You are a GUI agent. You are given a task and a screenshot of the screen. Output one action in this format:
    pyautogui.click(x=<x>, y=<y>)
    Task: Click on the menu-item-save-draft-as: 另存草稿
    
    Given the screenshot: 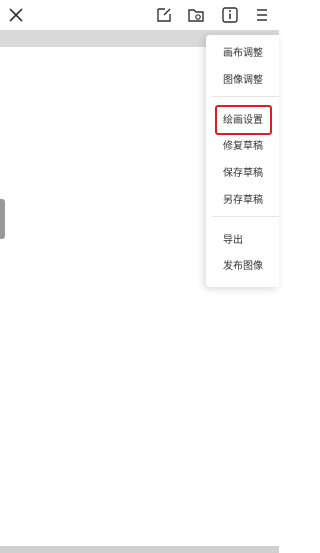 What is the action you would take?
    pyautogui.click(x=242, y=201)
    